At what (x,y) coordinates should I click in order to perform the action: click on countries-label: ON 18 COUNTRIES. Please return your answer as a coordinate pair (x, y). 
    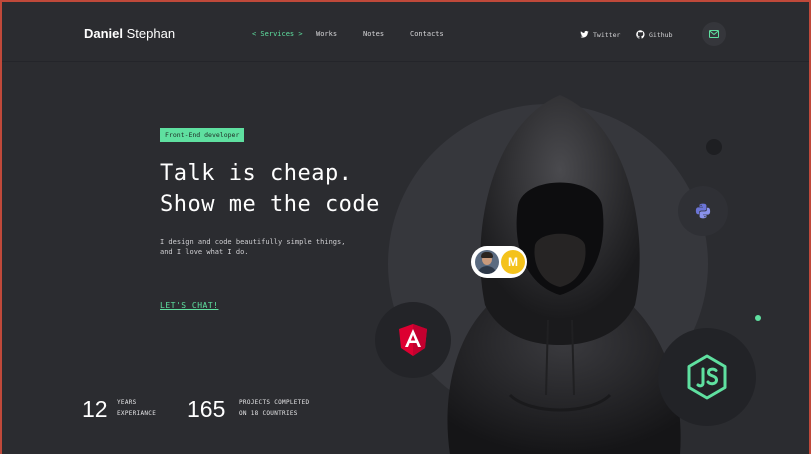
    Looking at the image, I should click on (268, 413).